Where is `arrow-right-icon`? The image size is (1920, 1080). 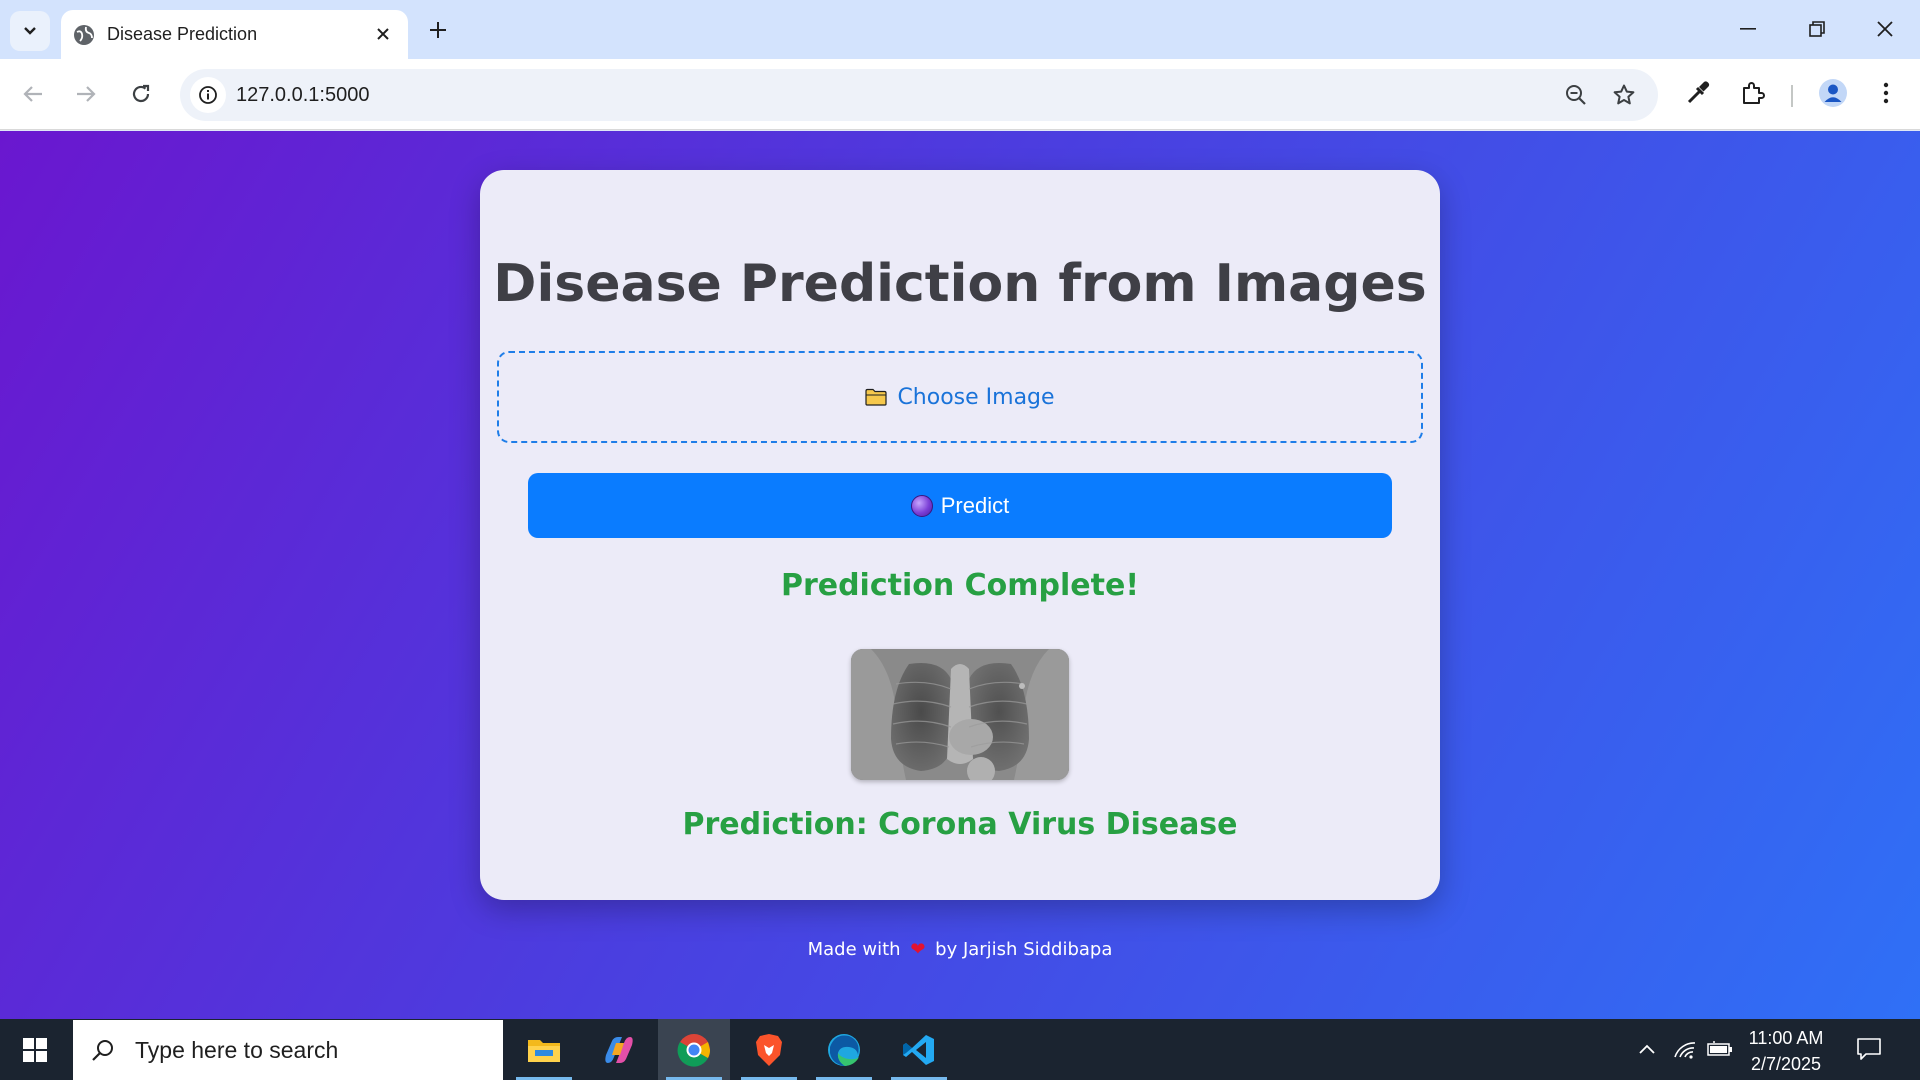 arrow-right-icon is located at coordinates (86, 94).